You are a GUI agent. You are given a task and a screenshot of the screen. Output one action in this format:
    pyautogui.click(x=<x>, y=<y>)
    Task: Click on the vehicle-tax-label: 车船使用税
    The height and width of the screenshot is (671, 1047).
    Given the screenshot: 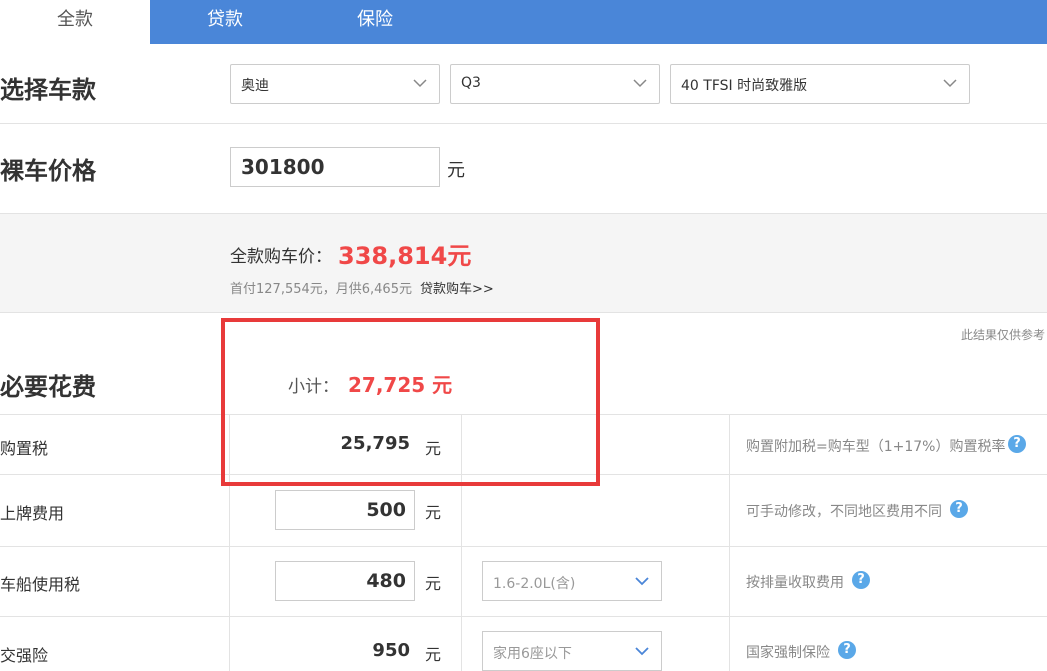 What is the action you would take?
    pyautogui.click(x=40, y=584)
    